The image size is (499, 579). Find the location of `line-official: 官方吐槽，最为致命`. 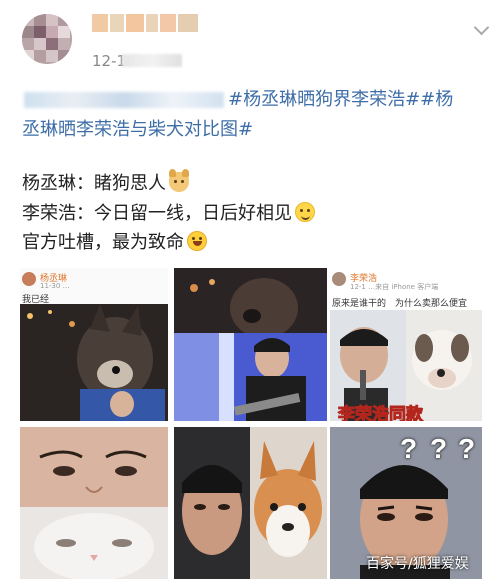

line-official: 官方吐槽，最为致命 is located at coordinates (114, 243).